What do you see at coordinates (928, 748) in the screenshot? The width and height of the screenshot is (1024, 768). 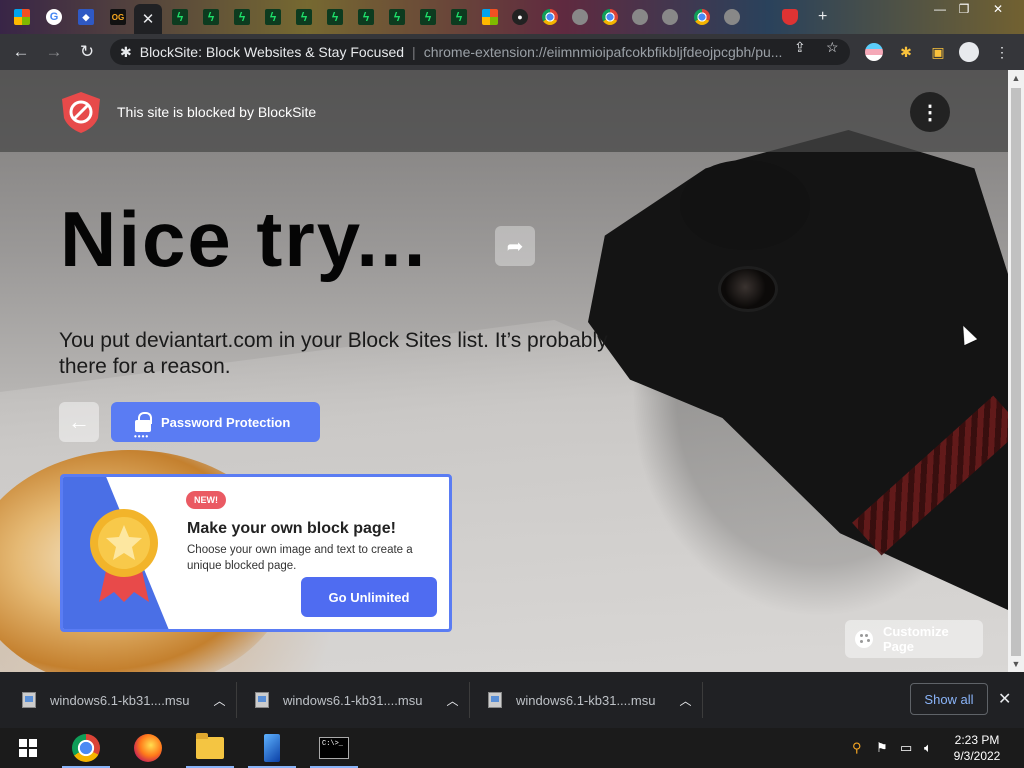 I see `volume-icon: 🔈︎` at bounding box center [928, 748].